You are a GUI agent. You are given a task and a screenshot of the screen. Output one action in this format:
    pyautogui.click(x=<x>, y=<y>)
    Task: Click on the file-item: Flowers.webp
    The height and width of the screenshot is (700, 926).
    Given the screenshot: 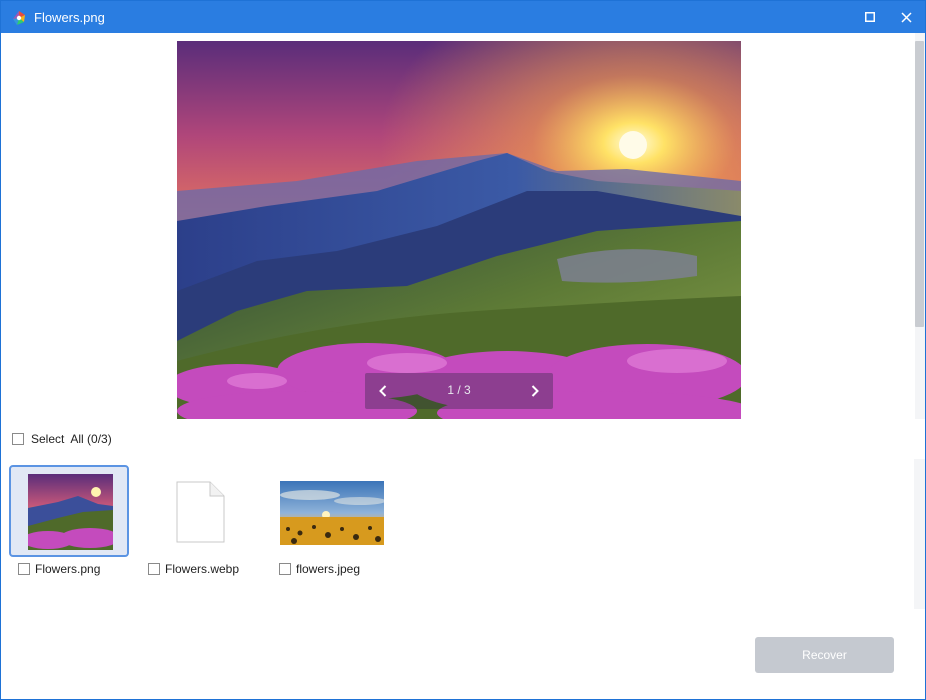 What is the action you would take?
    pyautogui.click(x=201, y=523)
    